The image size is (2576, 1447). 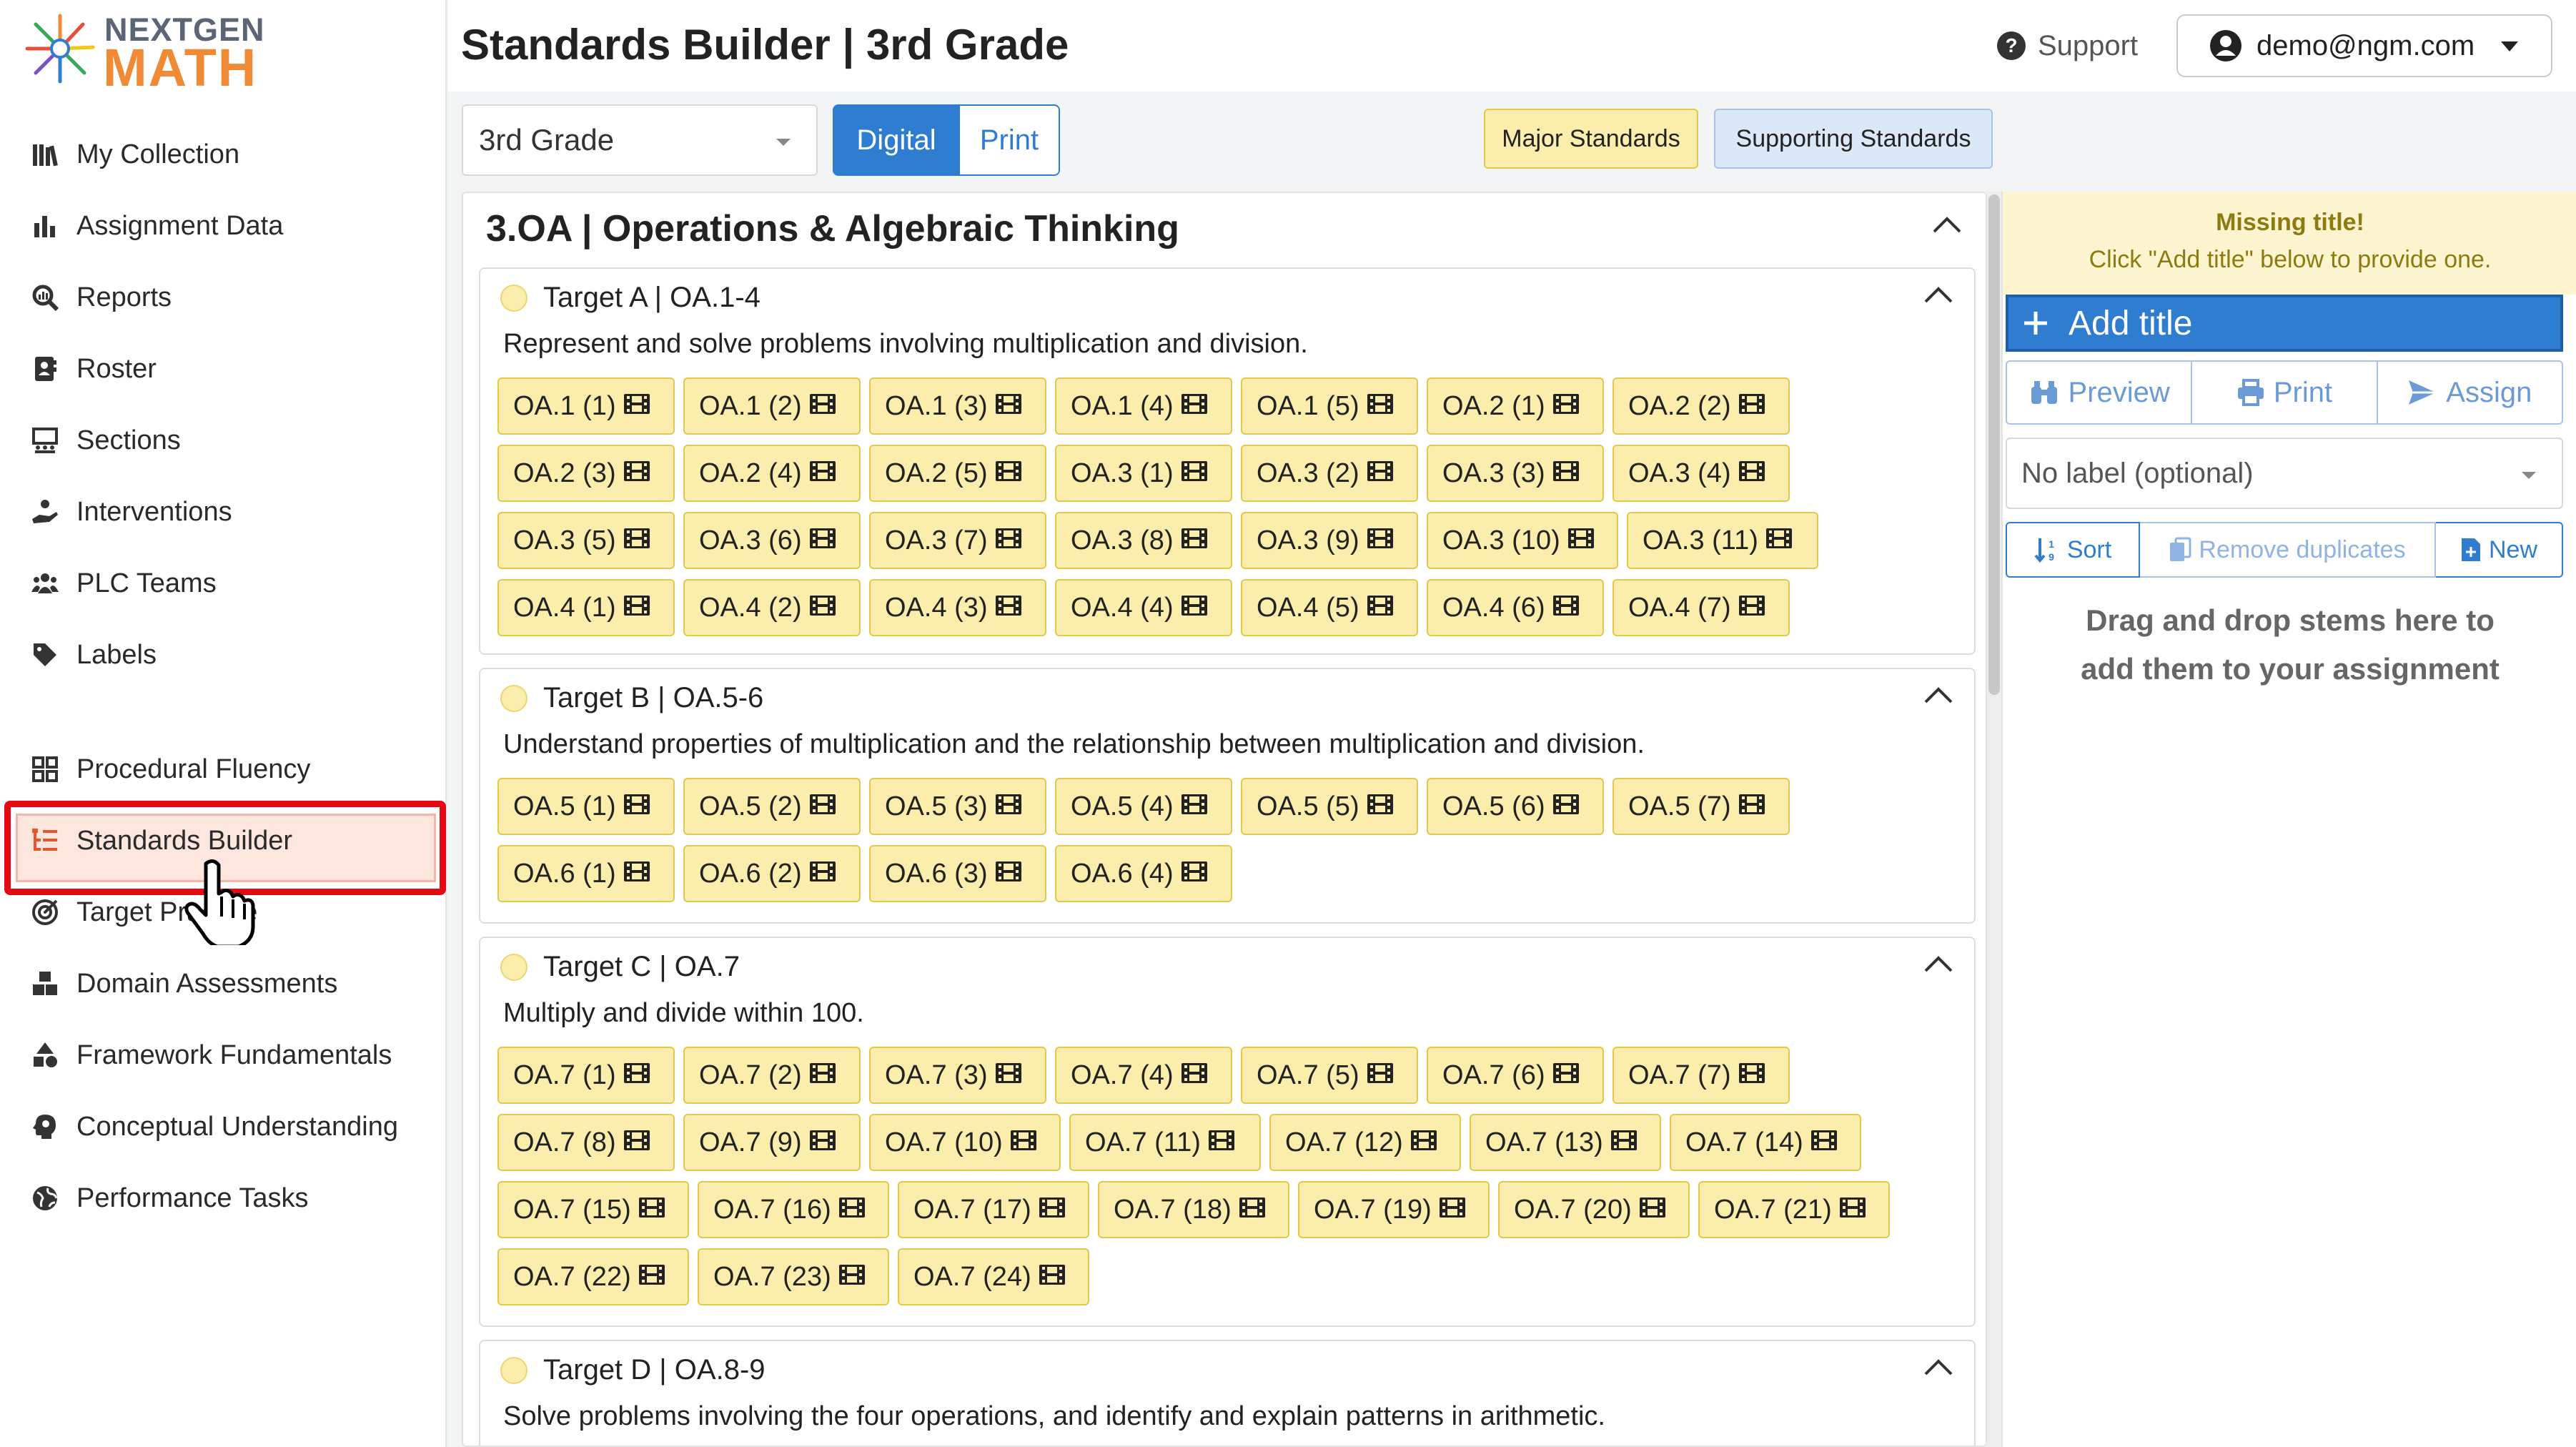 What do you see at coordinates (224, 984) in the screenshot?
I see `sidebar-item-domain-assessments: Domain Assessments` at bounding box center [224, 984].